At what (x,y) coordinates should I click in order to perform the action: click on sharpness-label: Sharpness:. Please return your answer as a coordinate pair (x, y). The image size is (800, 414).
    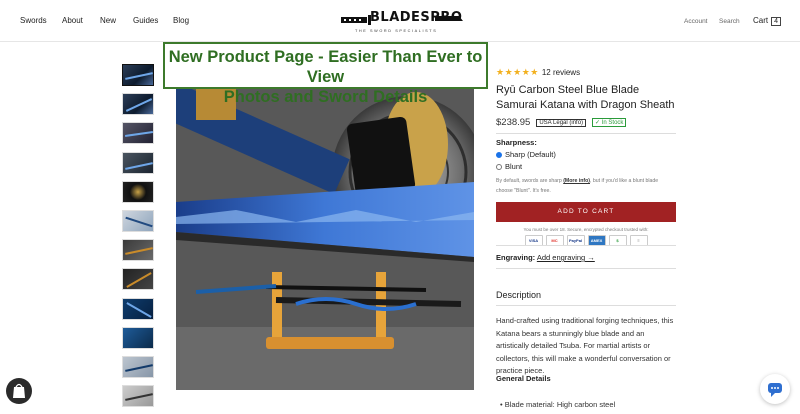
    Looking at the image, I should click on (516, 142).